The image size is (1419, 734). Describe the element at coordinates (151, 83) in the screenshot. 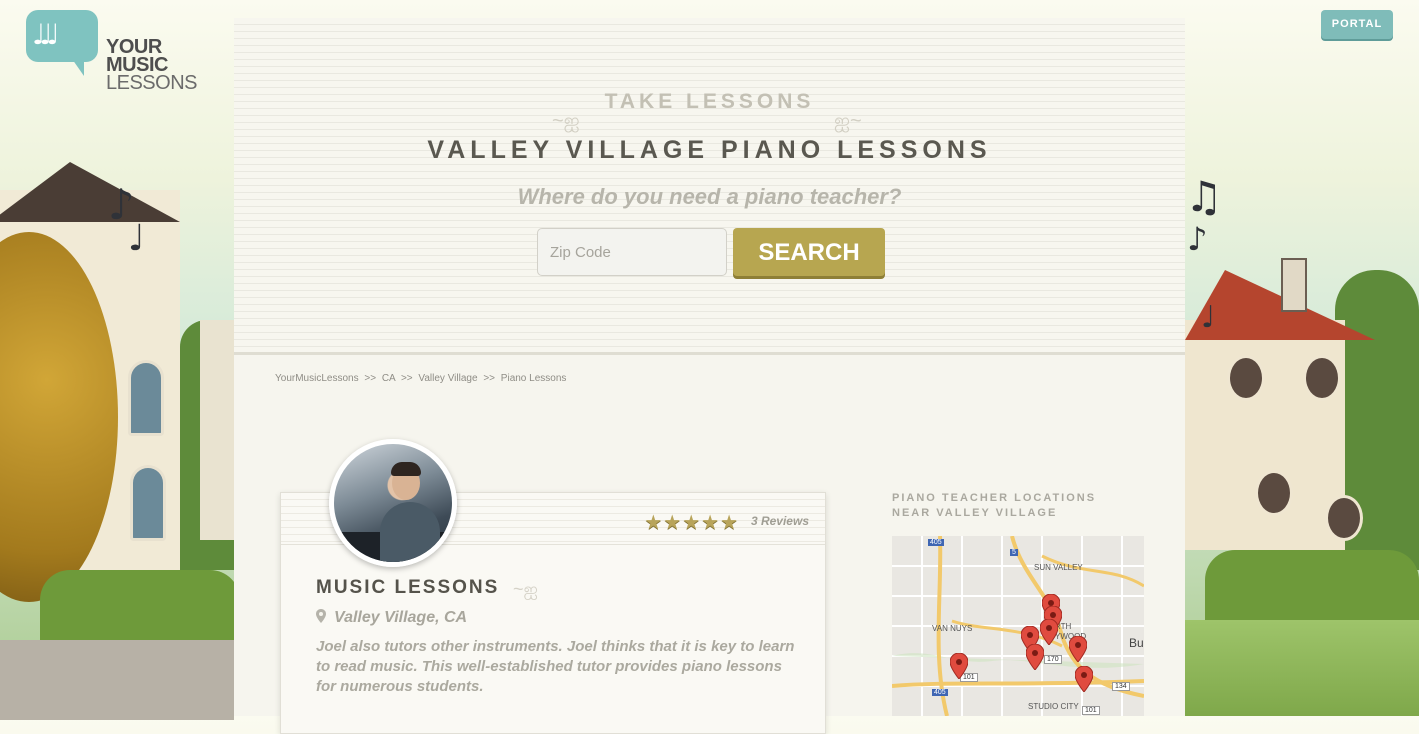

I see `logo-line-3: LESSONS` at that location.